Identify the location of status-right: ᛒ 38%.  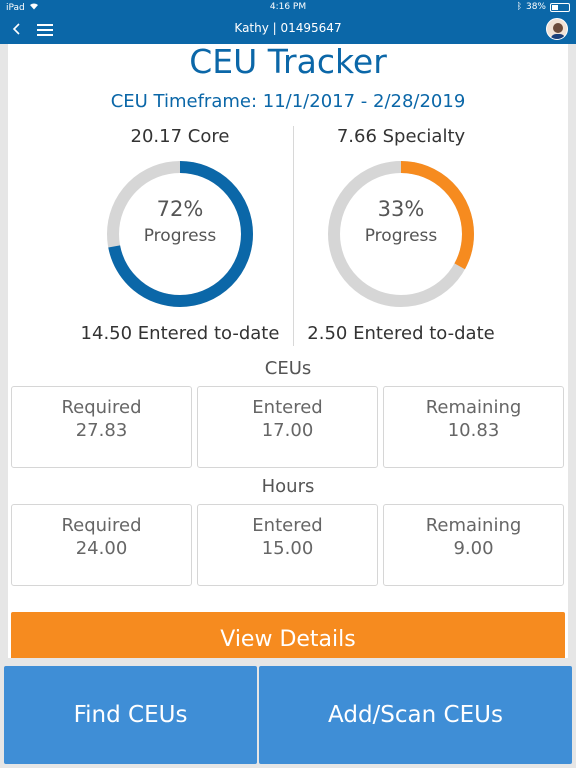
(543, 7).